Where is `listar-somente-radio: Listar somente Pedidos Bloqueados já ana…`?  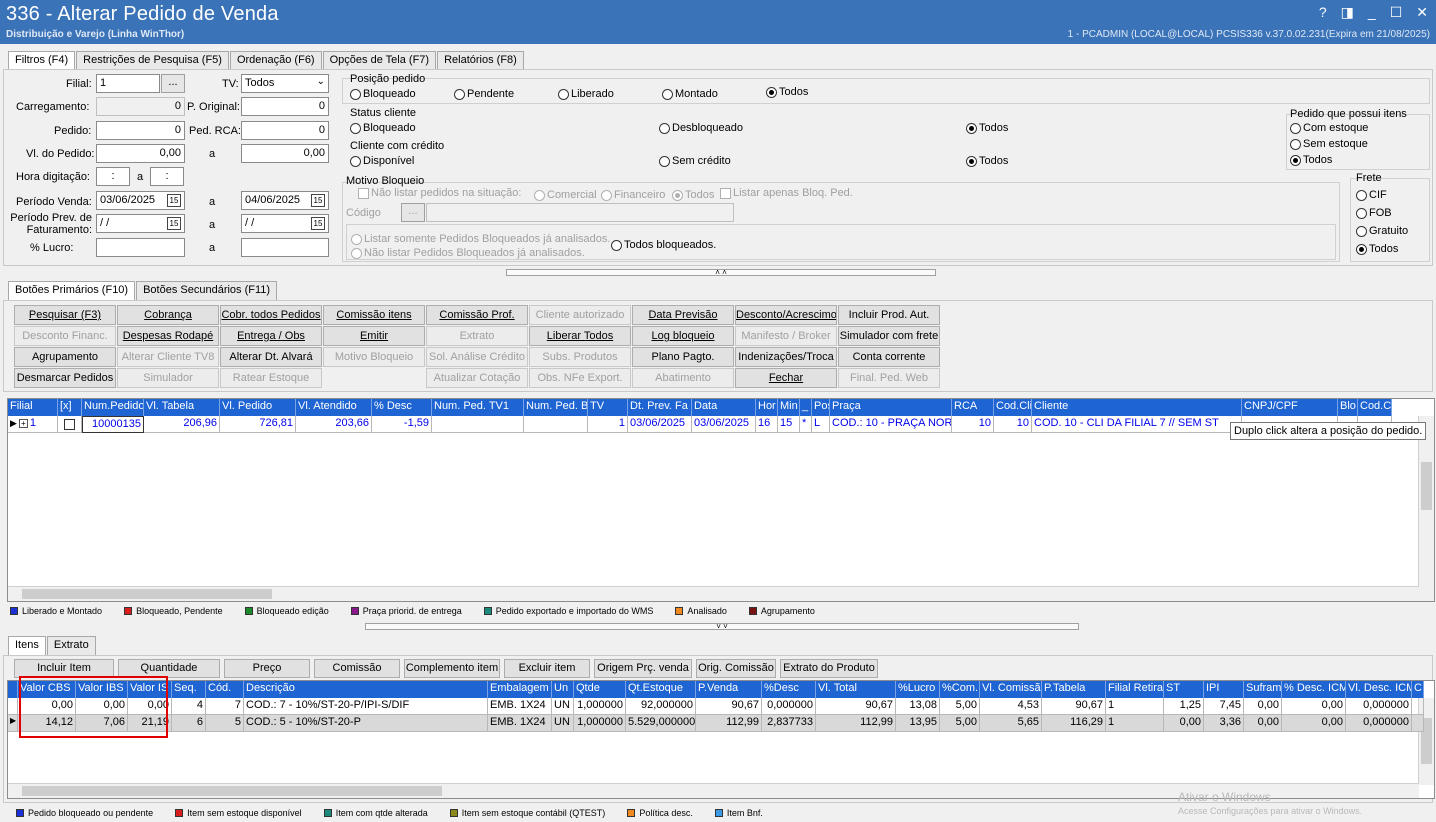
listar-somente-radio: Listar somente Pedidos Bloqueados já ana… is located at coordinates (480, 239).